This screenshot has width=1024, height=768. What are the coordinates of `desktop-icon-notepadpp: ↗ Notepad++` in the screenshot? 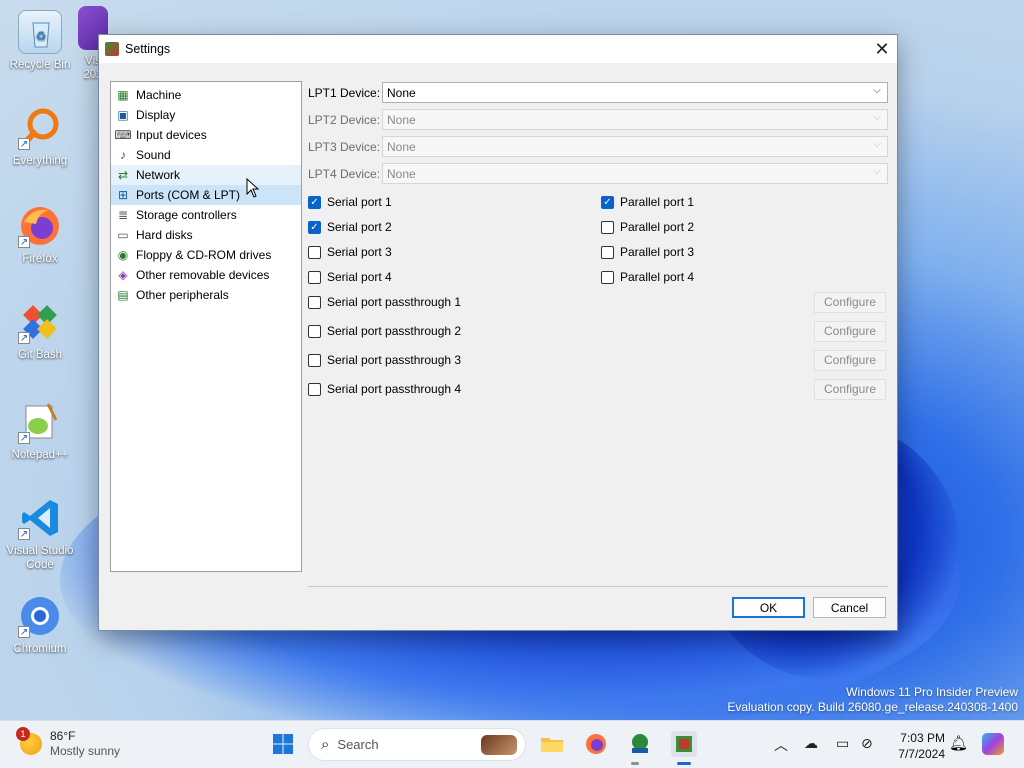 It's located at (40, 431).